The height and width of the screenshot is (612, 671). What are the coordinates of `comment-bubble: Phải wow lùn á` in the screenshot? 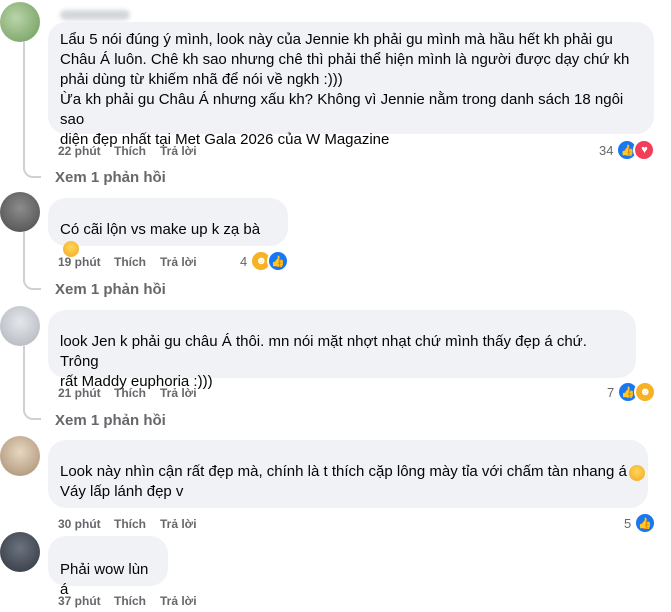 It's located at (108, 567).